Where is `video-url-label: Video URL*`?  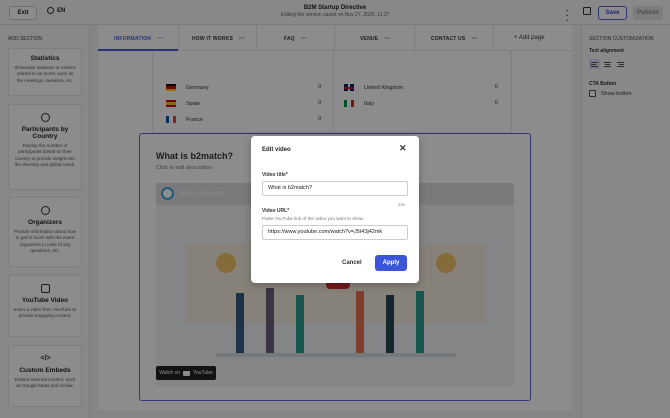
video-url-label: Video URL* is located at coordinates (276, 211).